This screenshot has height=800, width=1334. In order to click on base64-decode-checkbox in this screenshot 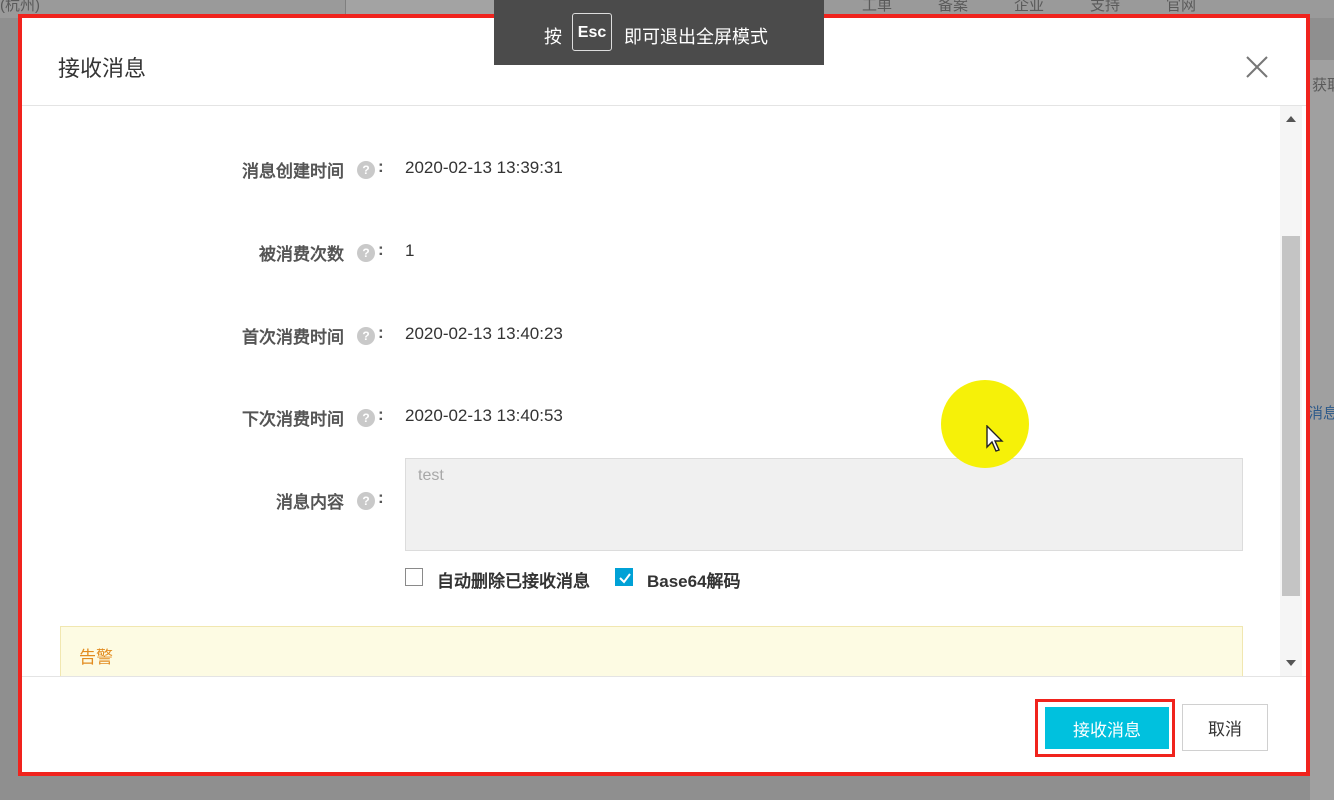, I will do `click(624, 577)`.